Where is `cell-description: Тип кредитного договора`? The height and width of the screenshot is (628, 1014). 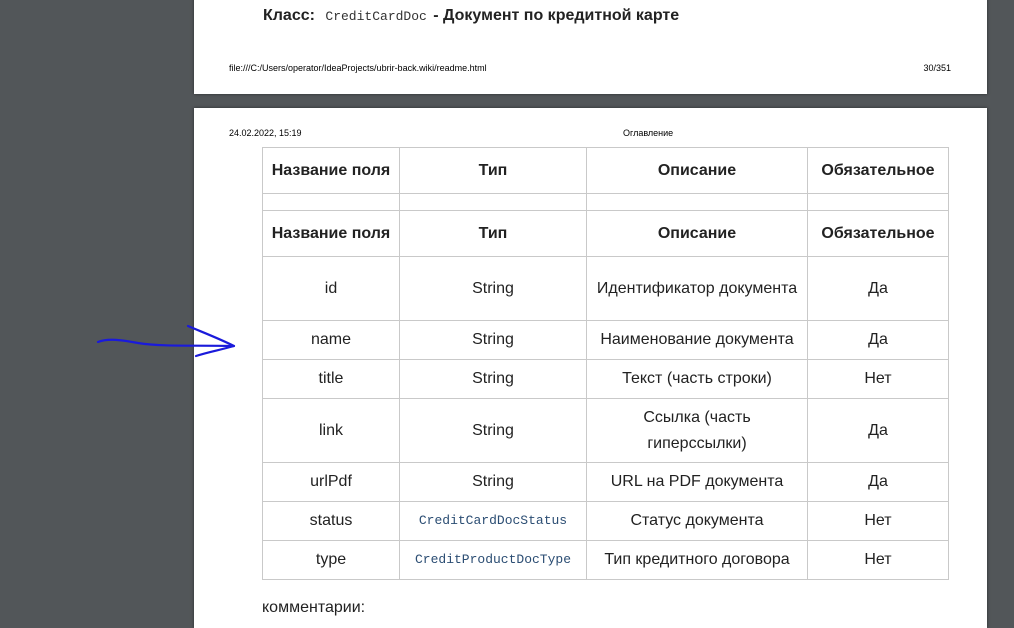 cell-description: Тип кредитного договора is located at coordinates (697, 560).